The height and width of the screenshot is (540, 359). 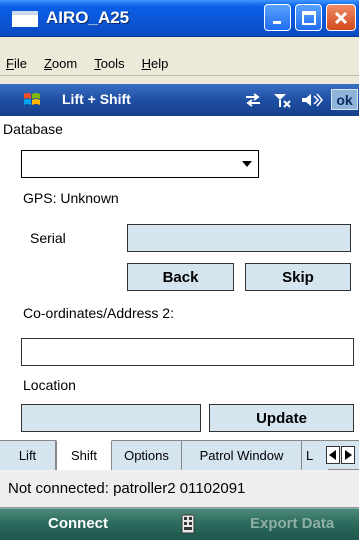 I want to click on database-dropdown, so click(x=140, y=164).